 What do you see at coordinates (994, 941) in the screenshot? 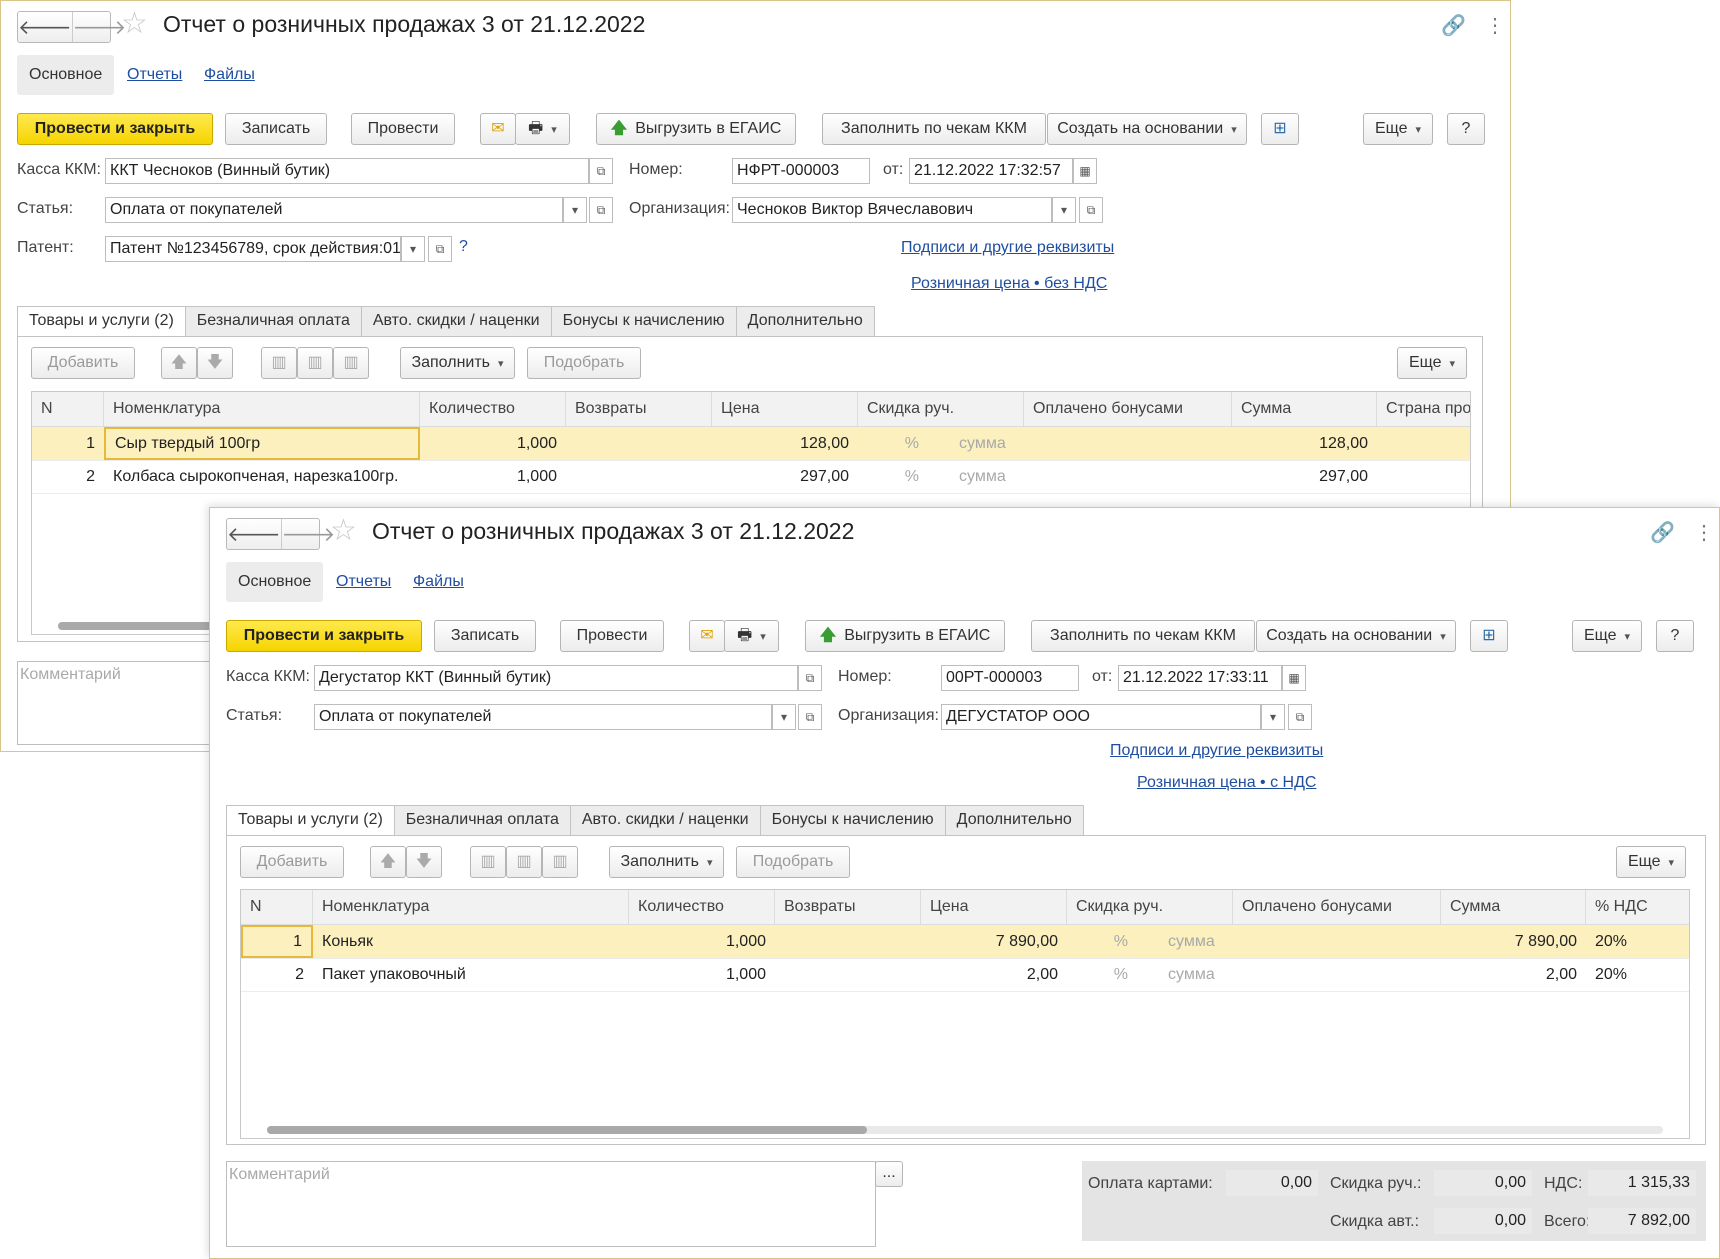
I see `cell-price: 7 890,00` at bounding box center [994, 941].